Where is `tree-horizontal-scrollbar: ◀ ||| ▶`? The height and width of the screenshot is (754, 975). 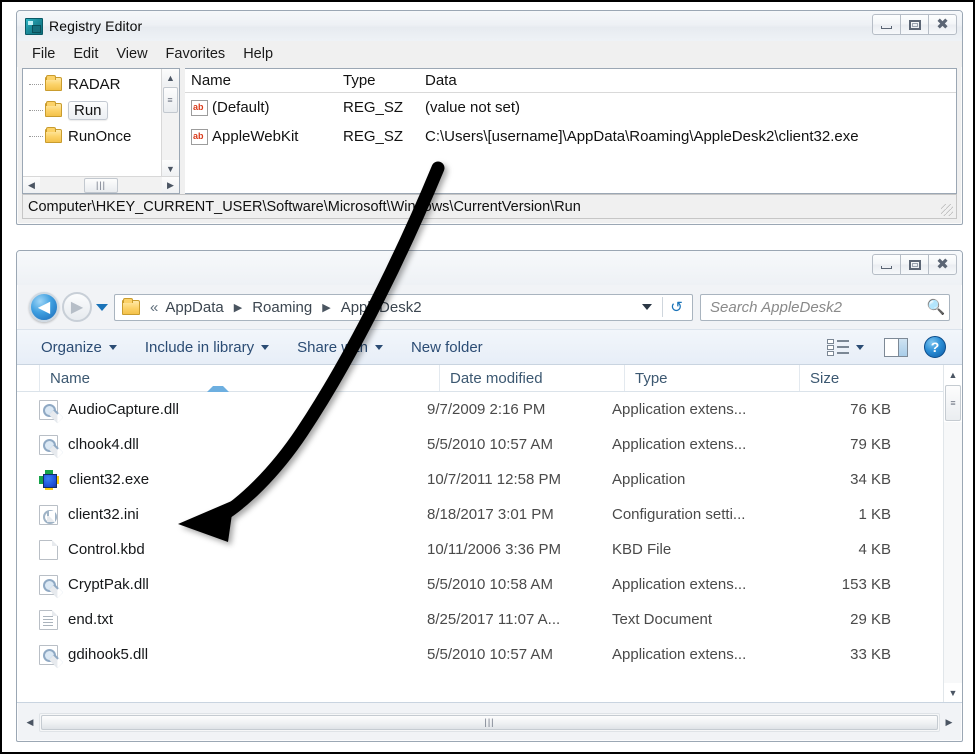
tree-horizontal-scrollbar: ◀ ||| ▶ is located at coordinates (101, 184).